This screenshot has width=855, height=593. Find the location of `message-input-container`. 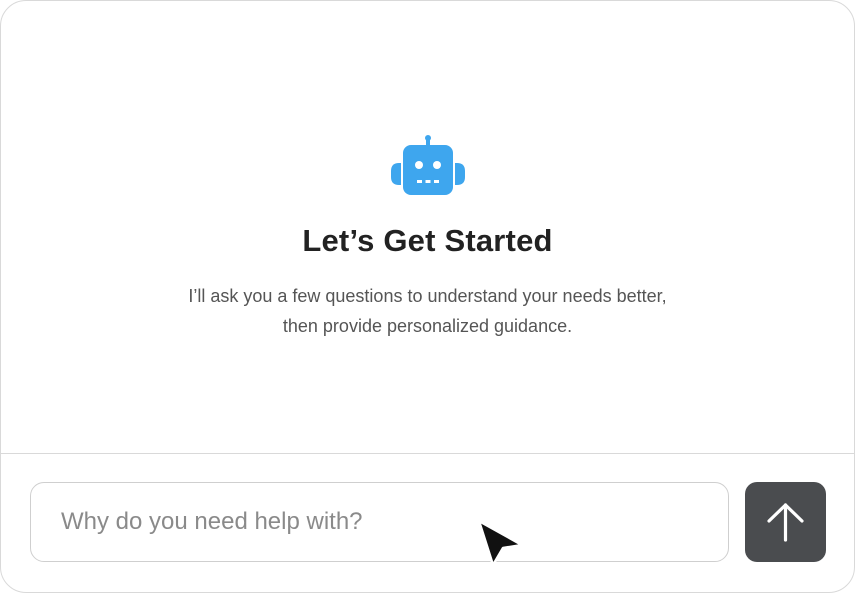

message-input-container is located at coordinates (379, 522).